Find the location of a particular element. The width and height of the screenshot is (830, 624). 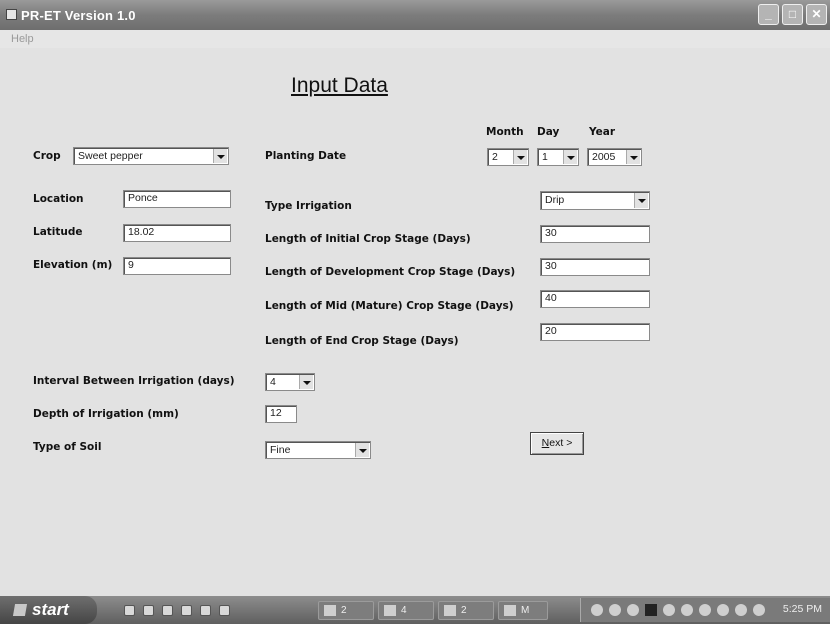

next-button: Next > is located at coordinates (557, 443).